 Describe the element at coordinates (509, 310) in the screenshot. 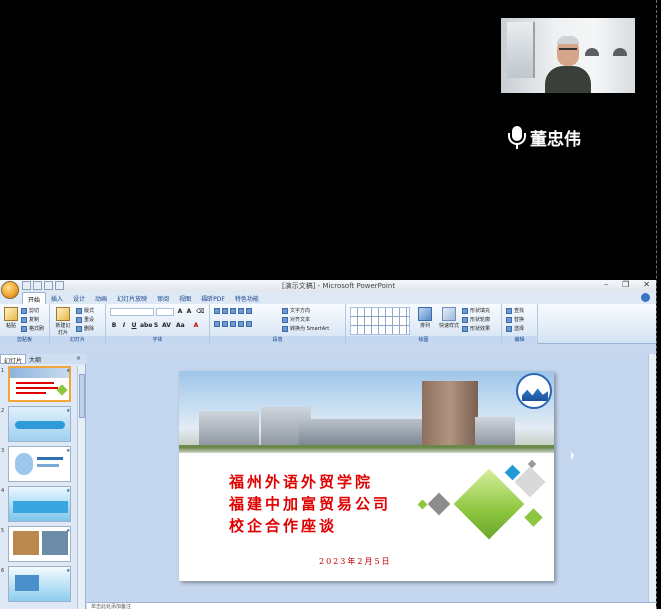

I see `binoculars-icon` at that location.